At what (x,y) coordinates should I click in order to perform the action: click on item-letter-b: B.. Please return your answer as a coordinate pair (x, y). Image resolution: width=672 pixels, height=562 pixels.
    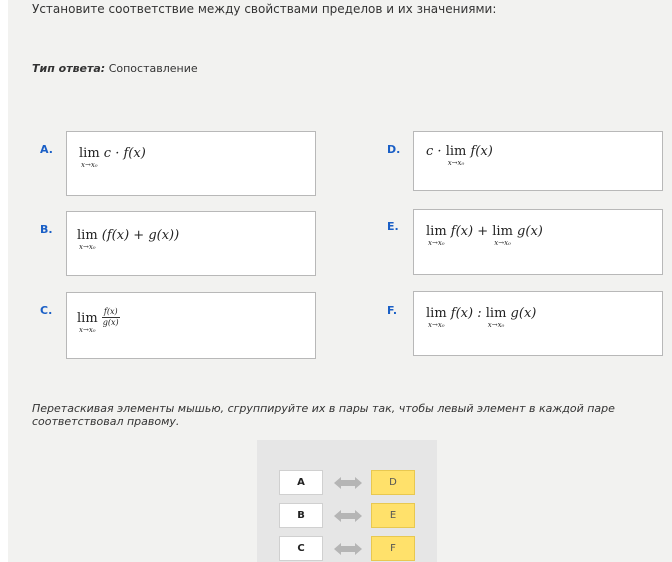
    Looking at the image, I should click on (46, 229).